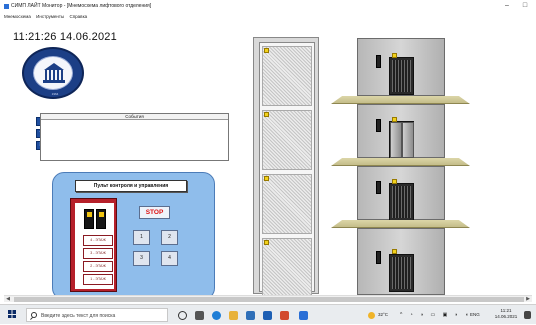  I want to click on building-columns-icon, so click(54, 75).